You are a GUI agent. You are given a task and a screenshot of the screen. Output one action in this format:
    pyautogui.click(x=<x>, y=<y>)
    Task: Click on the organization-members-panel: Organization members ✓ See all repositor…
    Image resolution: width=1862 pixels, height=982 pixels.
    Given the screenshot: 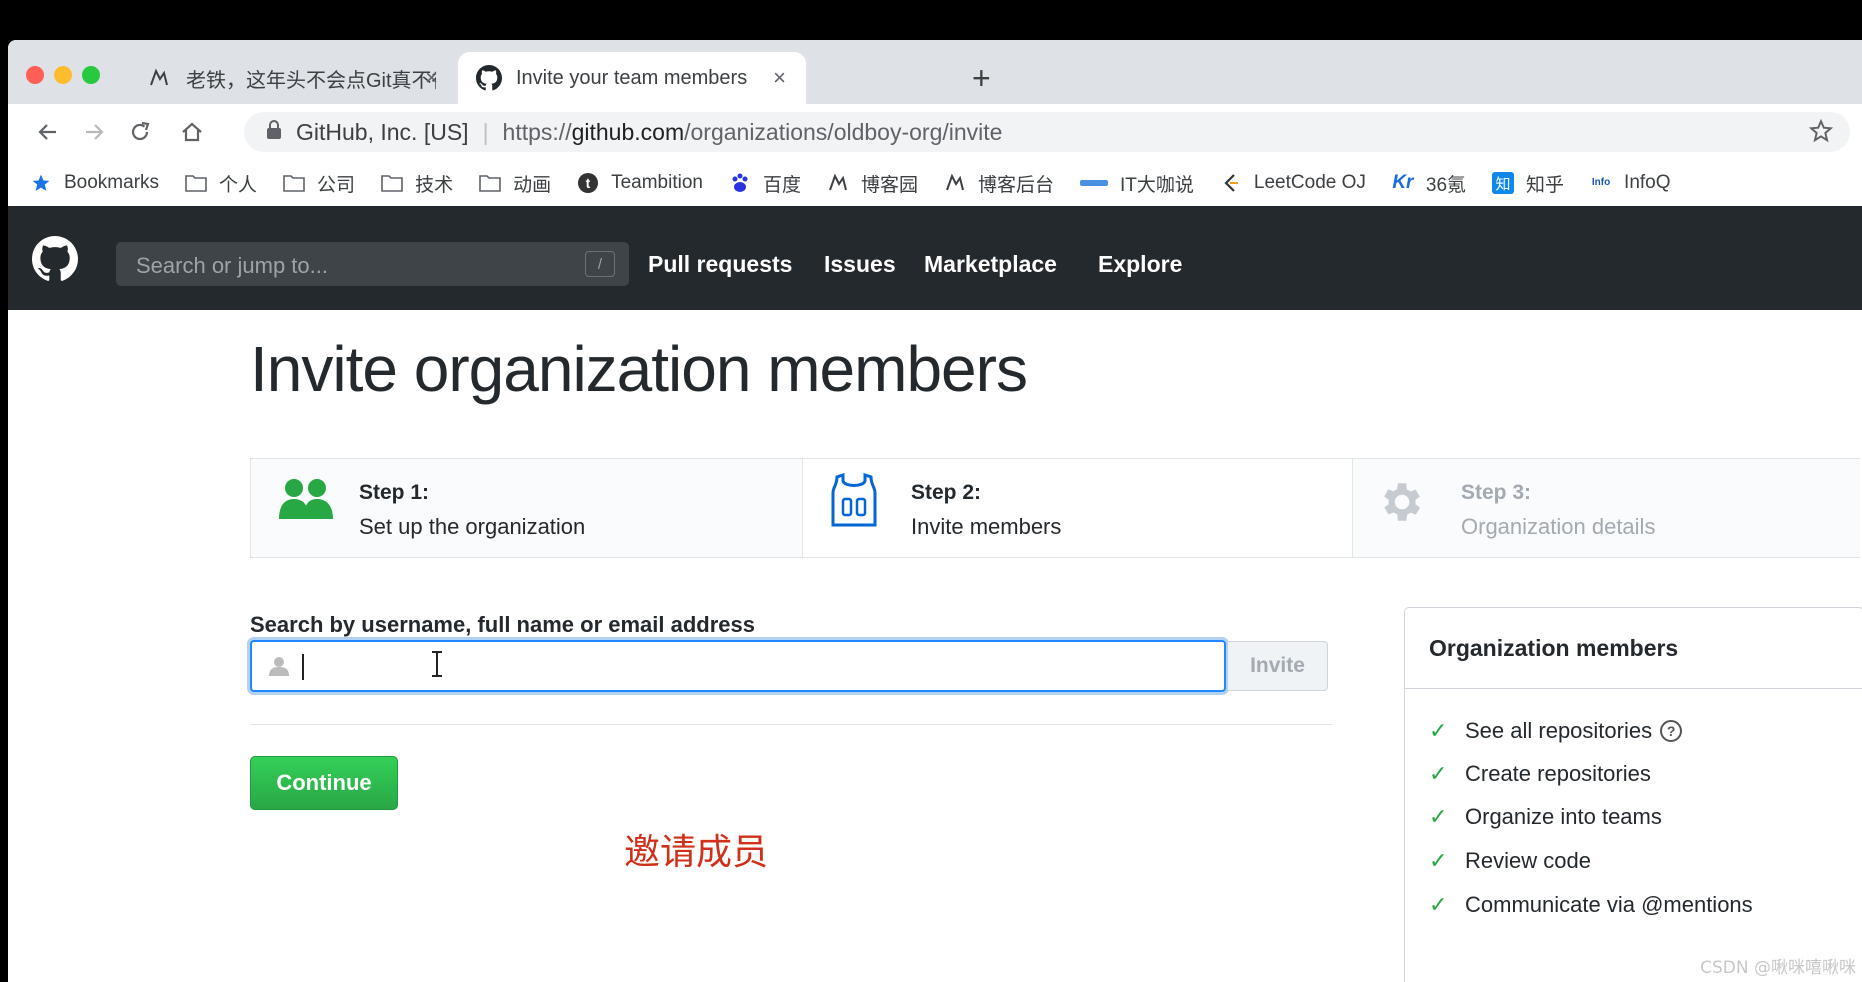 What is the action you would take?
    pyautogui.click(x=1633, y=794)
    